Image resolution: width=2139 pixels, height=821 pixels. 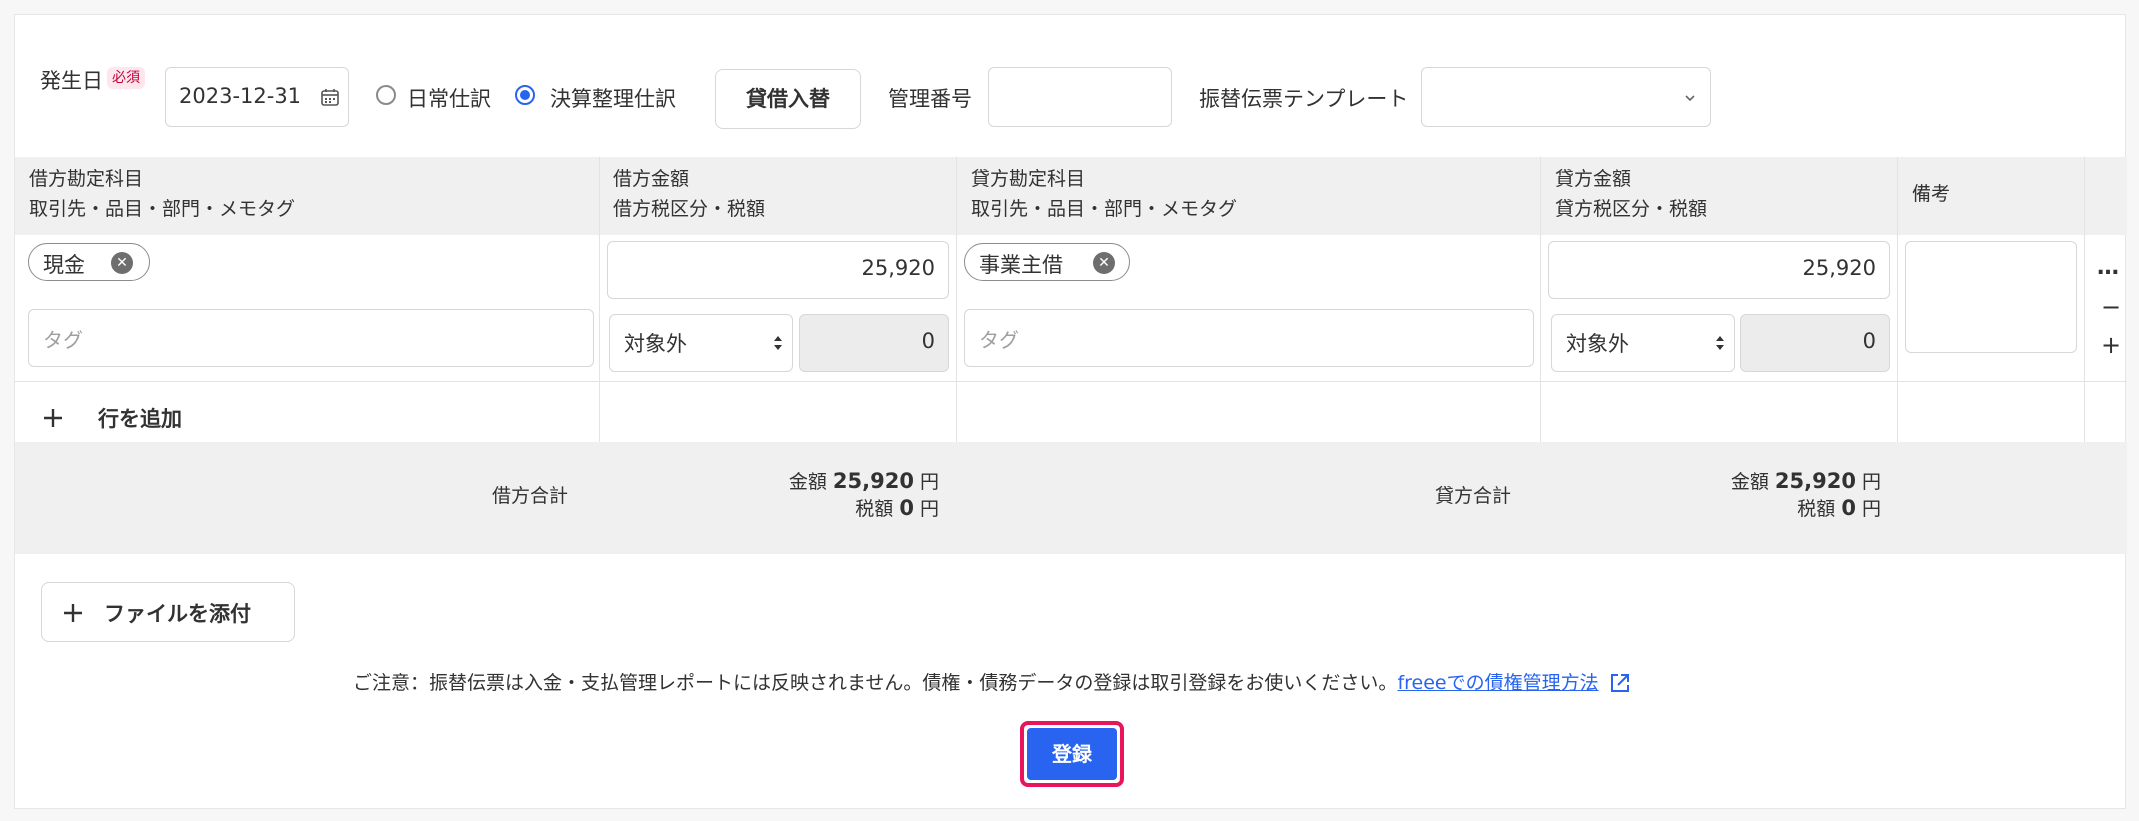 What do you see at coordinates (1643, 343) in the screenshot?
I see `credit-tax-select: 対象外` at bounding box center [1643, 343].